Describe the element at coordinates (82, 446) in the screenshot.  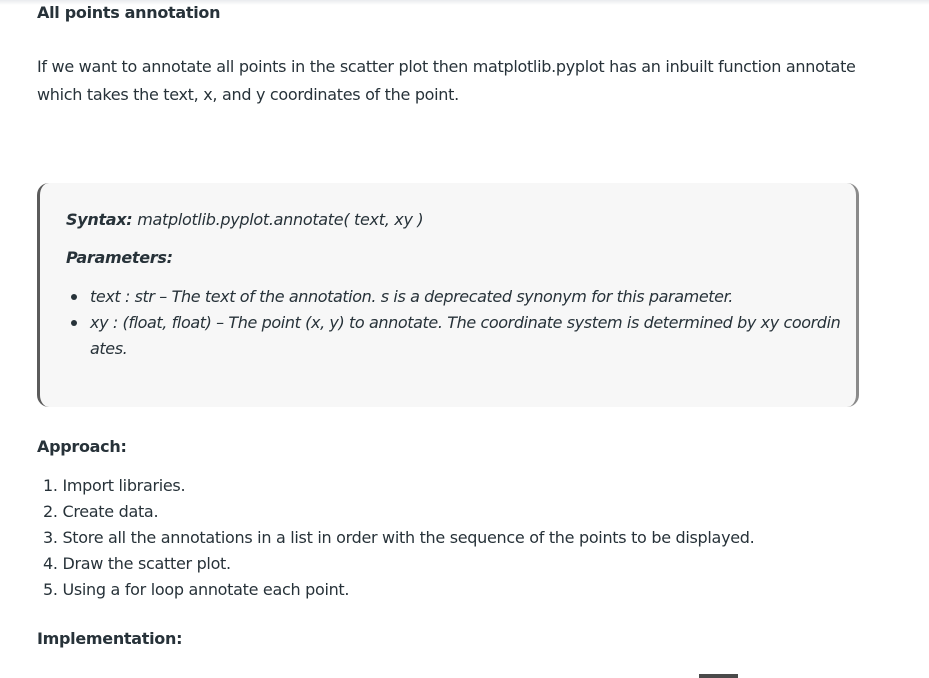
I see `approach-heading: Approach:` at that location.